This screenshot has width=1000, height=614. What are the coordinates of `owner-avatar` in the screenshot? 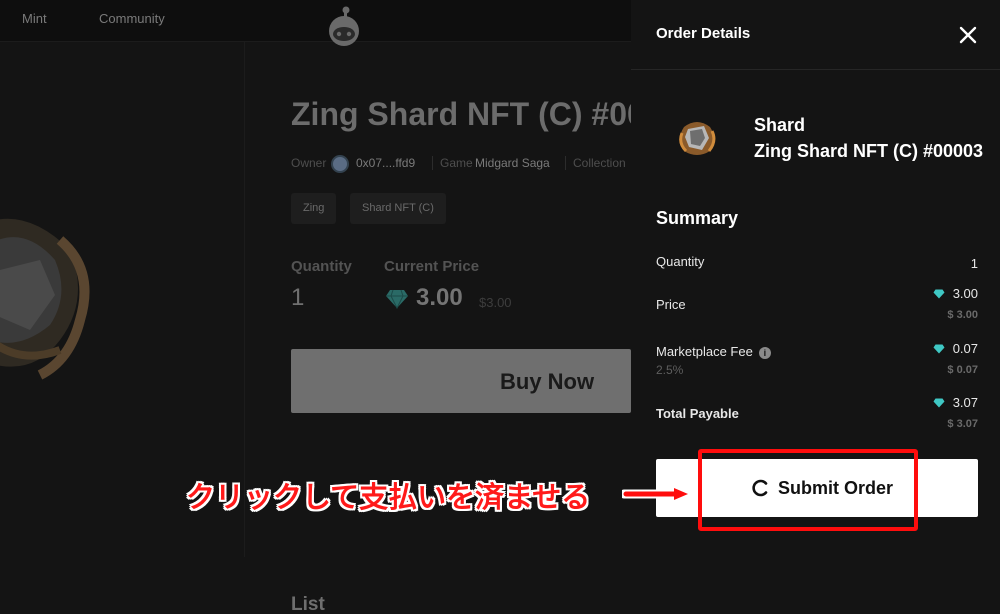 It's located at (340, 164).